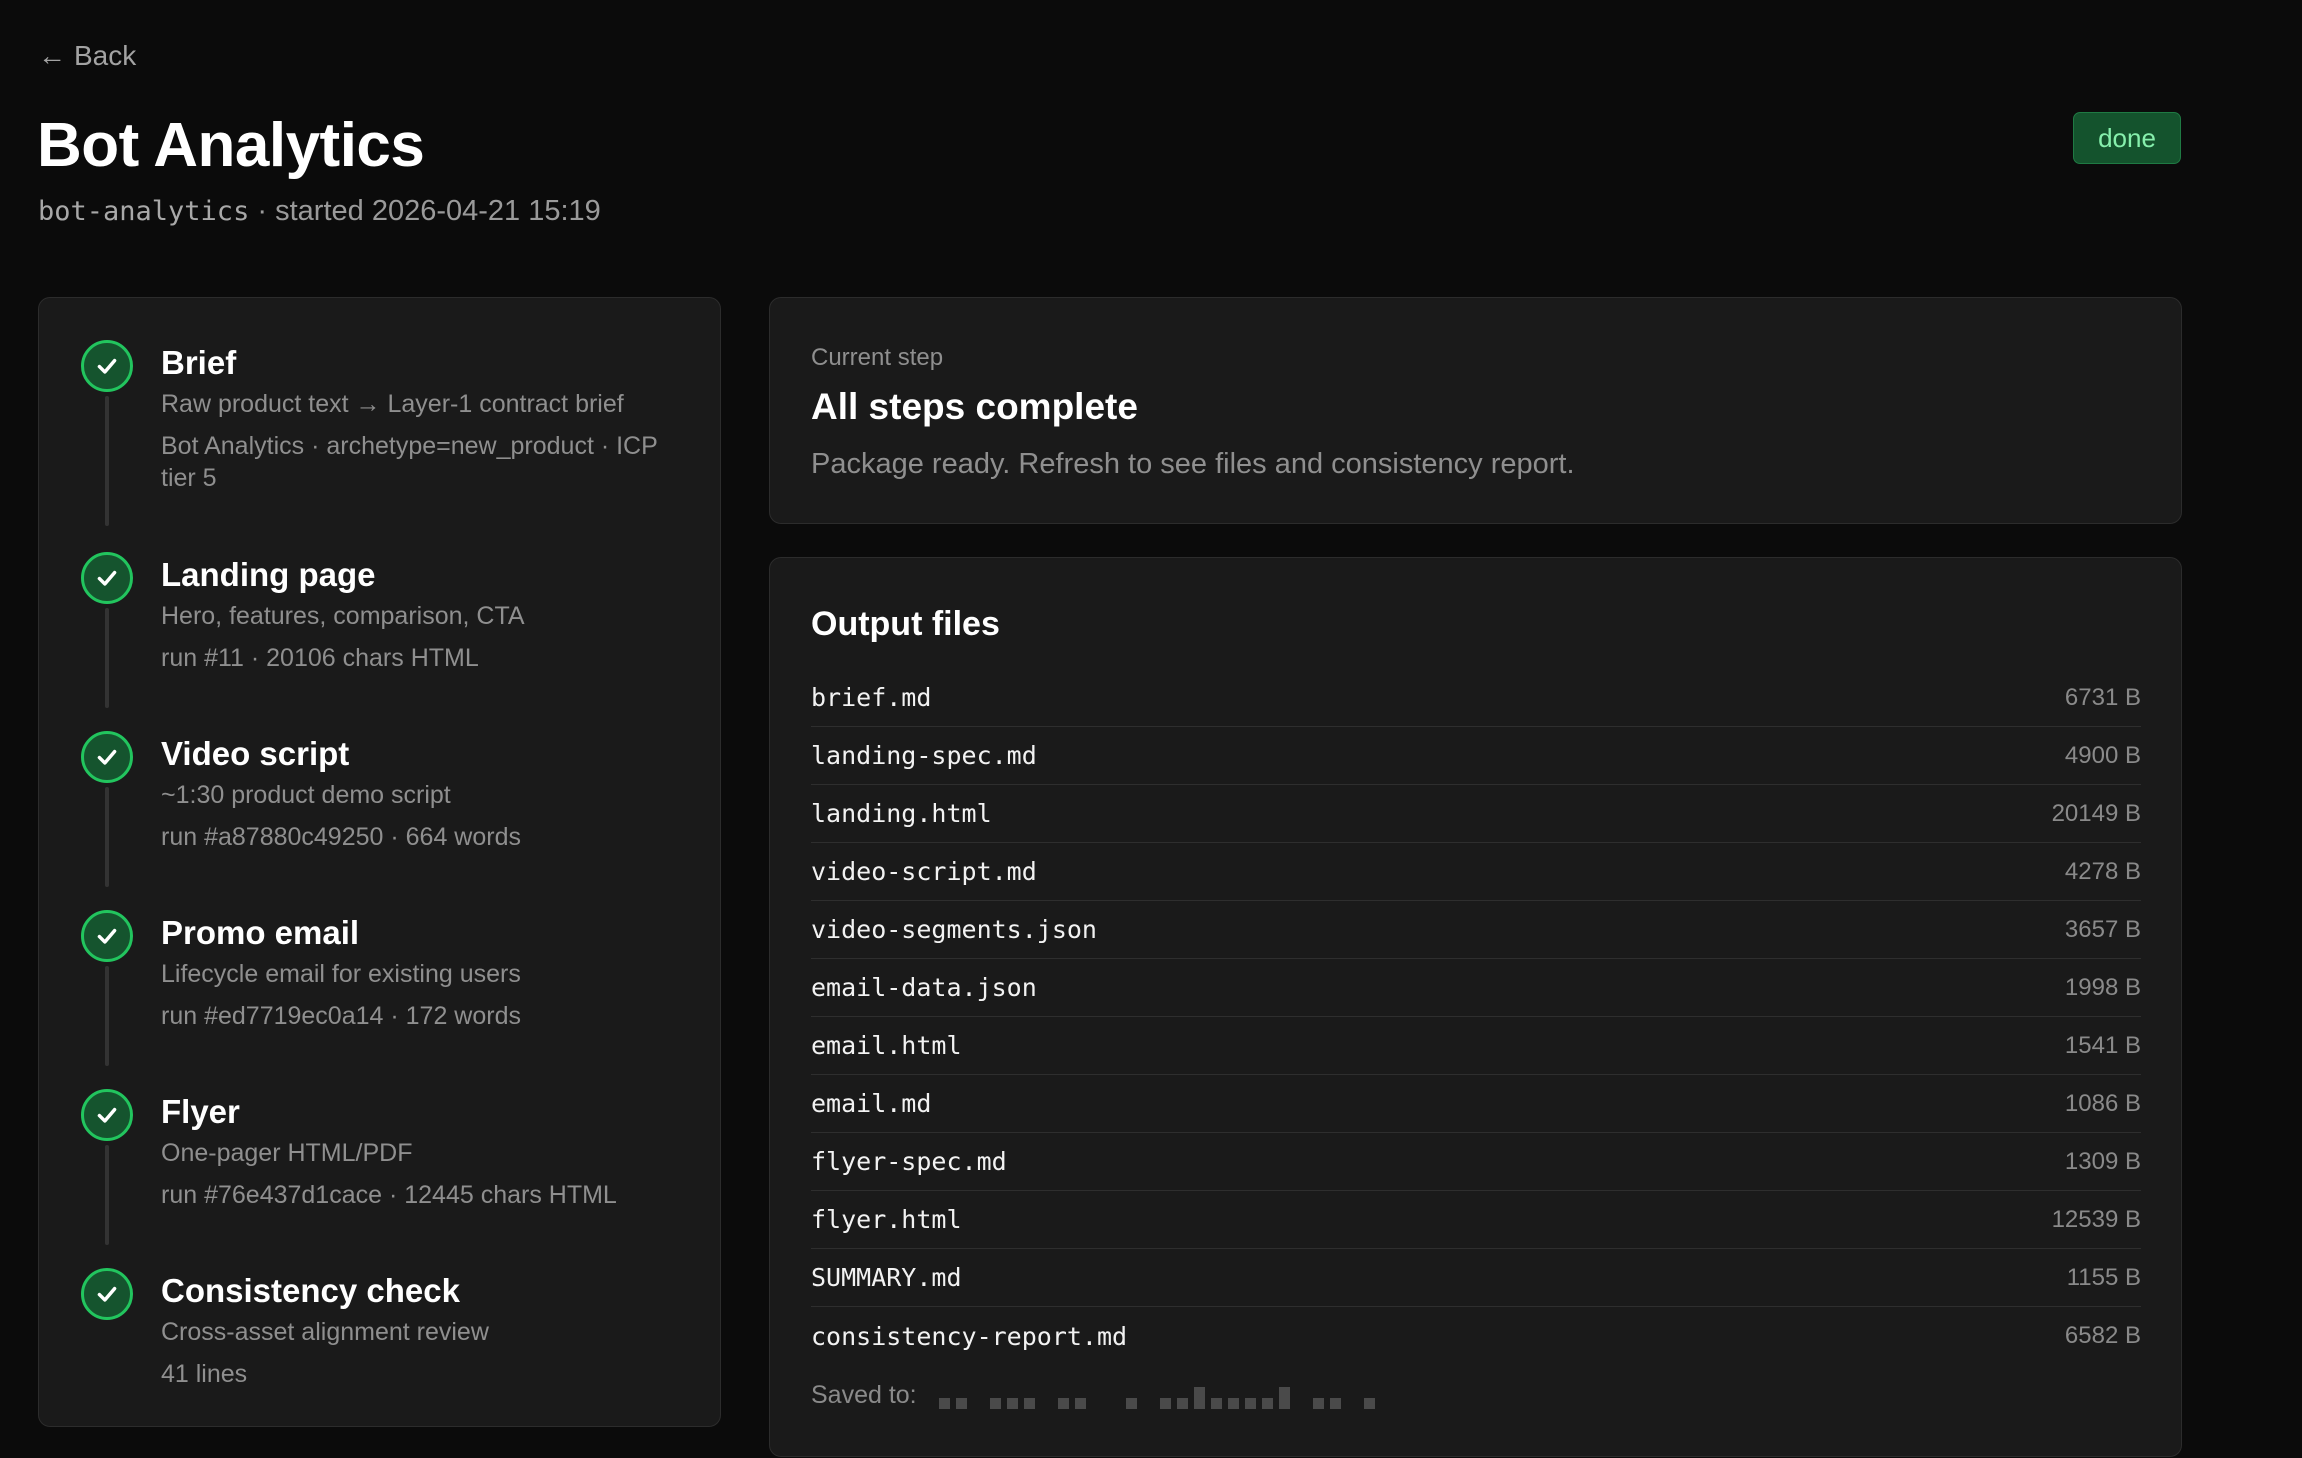 Image resolution: width=2302 pixels, height=1458 pixels. I want to click on file-row: email.md 1086 B, so click(1476, 1104).